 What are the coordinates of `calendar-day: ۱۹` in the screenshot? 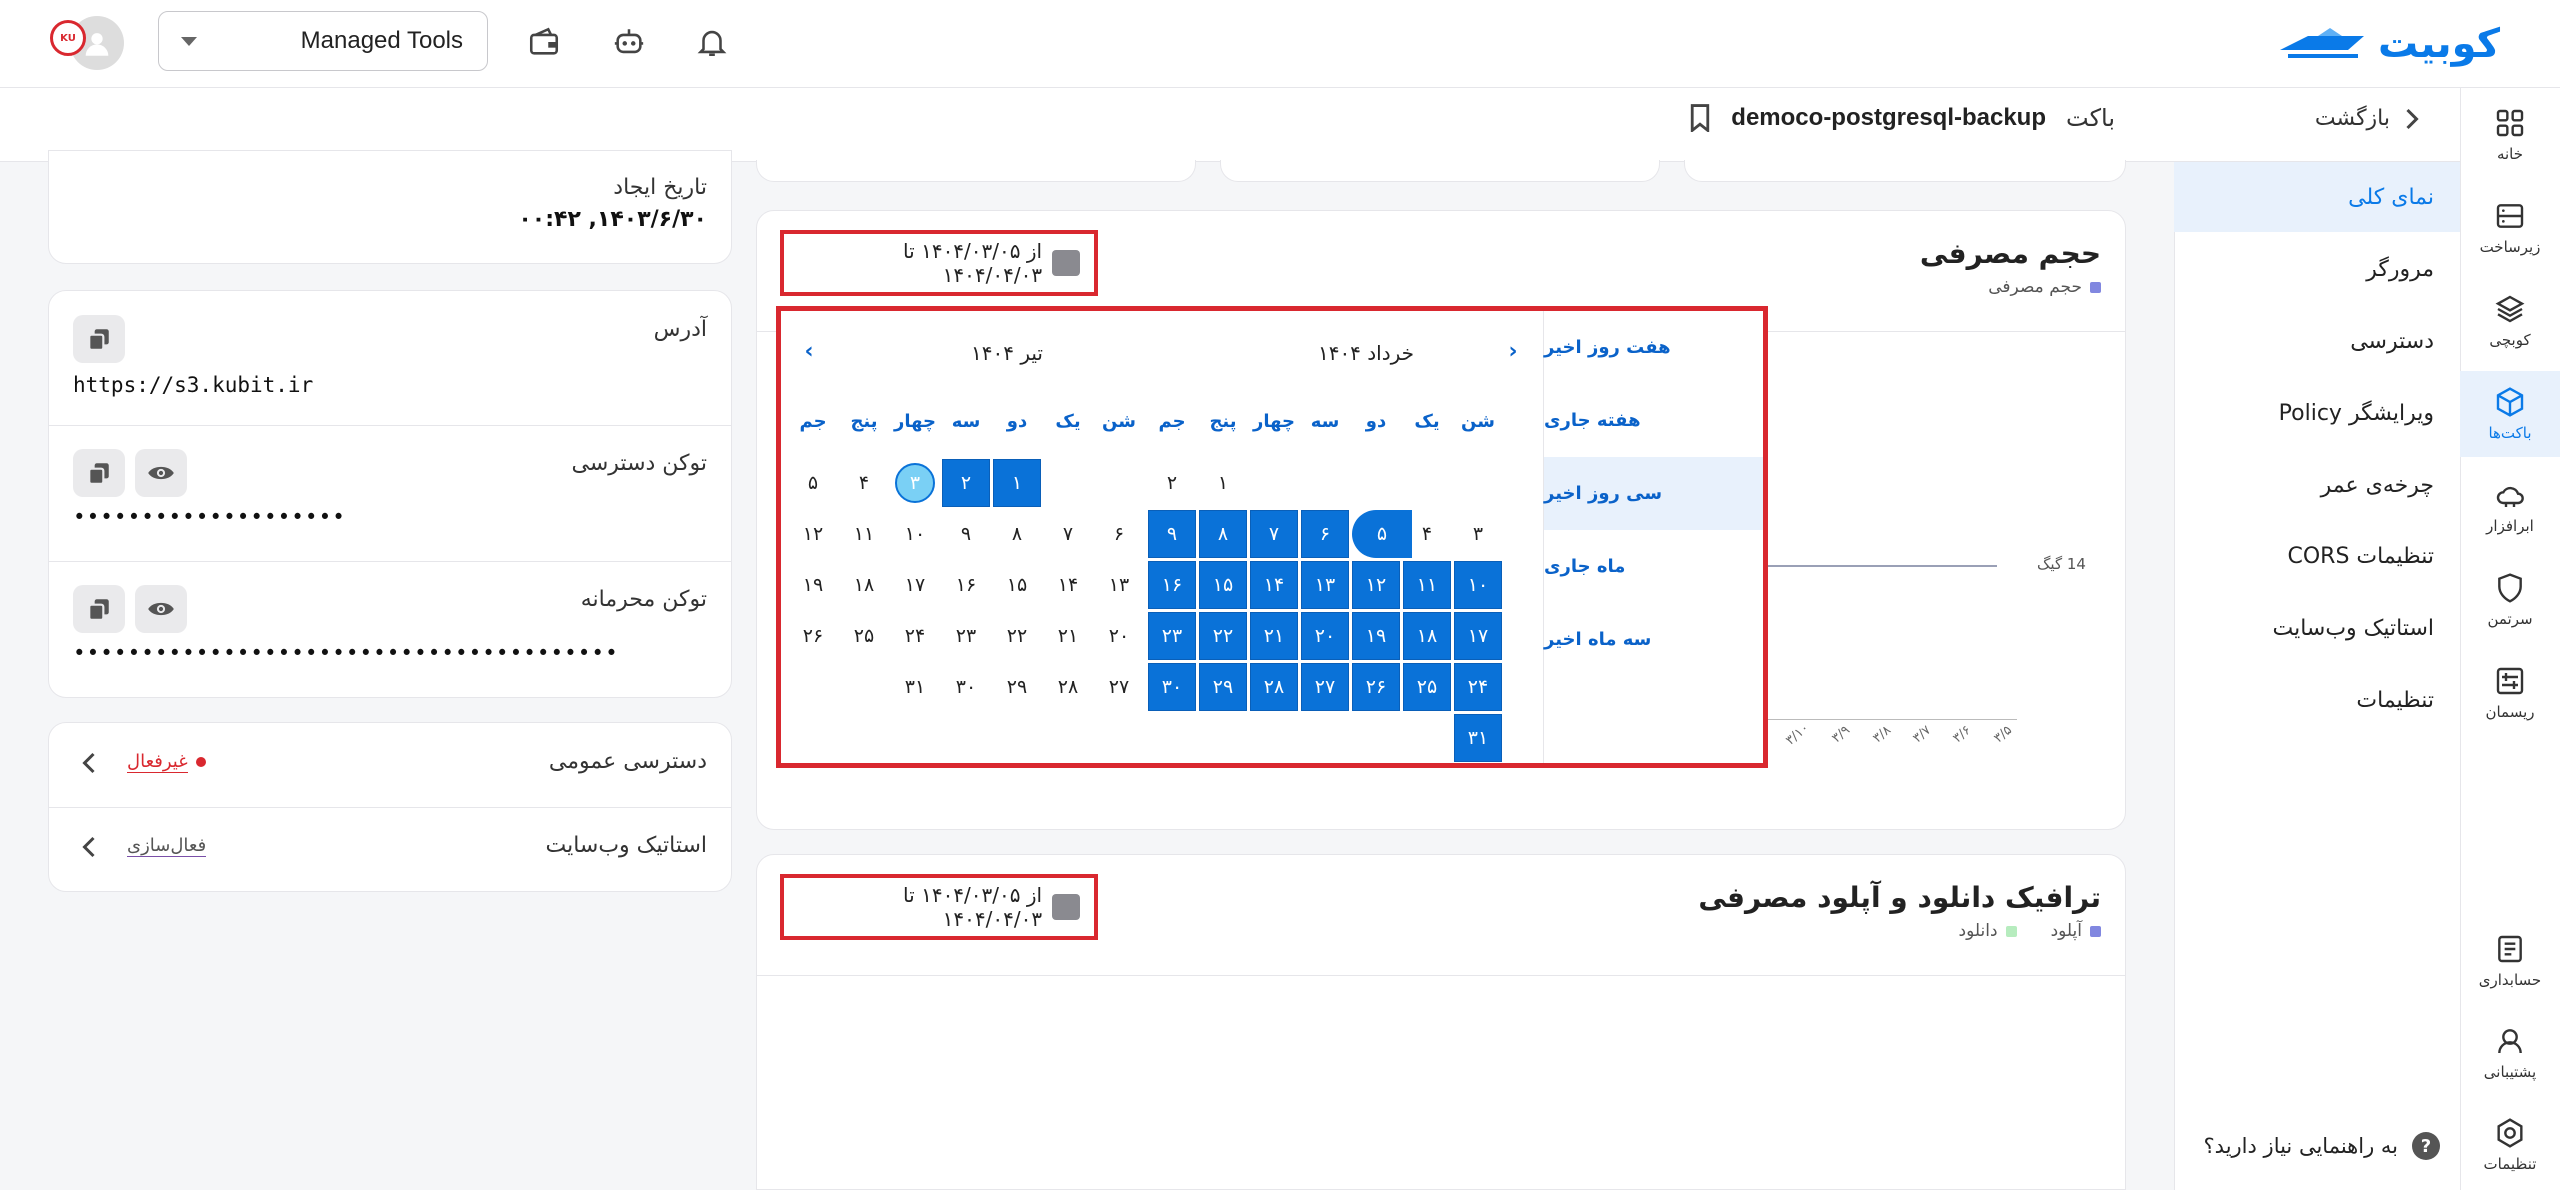 It's located at (813, 585).